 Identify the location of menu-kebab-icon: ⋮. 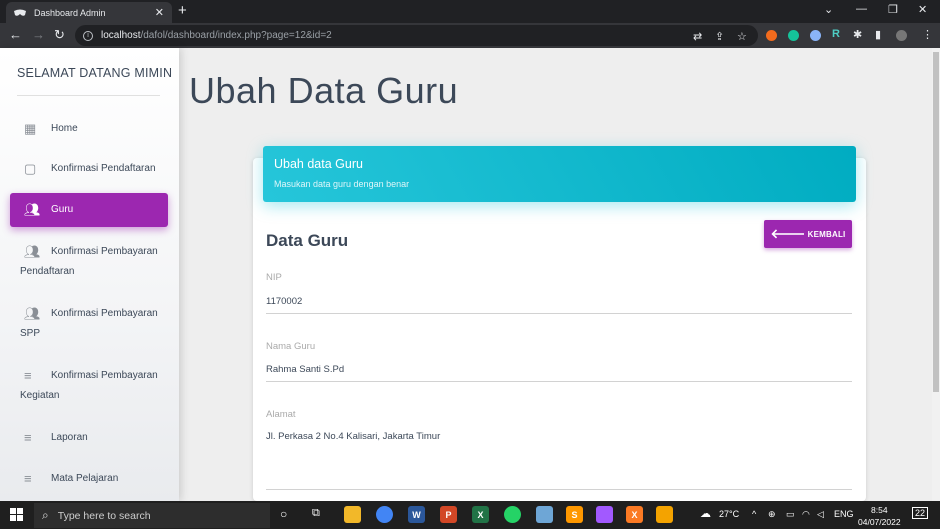
(927, 34).